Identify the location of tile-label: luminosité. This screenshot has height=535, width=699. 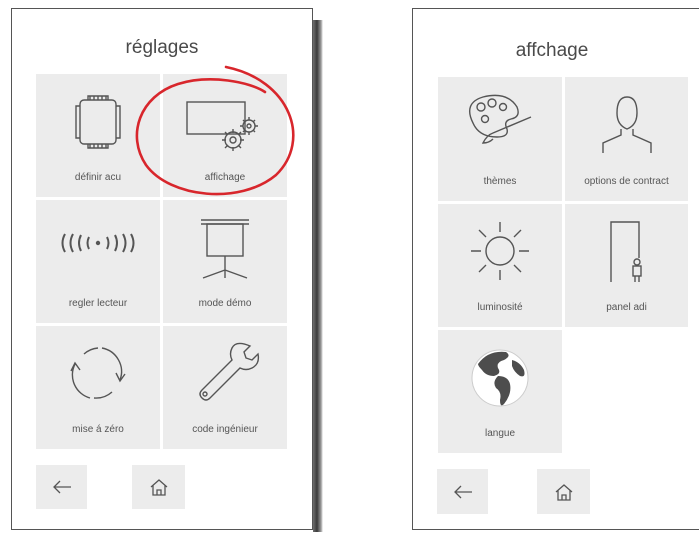
(500, 307).